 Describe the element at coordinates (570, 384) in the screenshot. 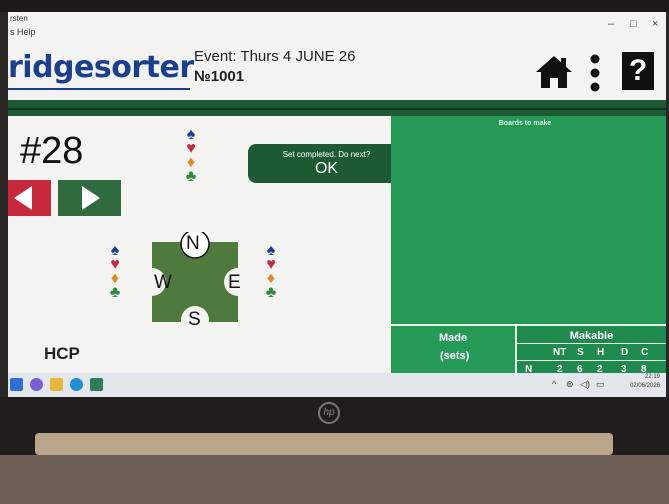

I see `network-icon: ⊜` at that location.